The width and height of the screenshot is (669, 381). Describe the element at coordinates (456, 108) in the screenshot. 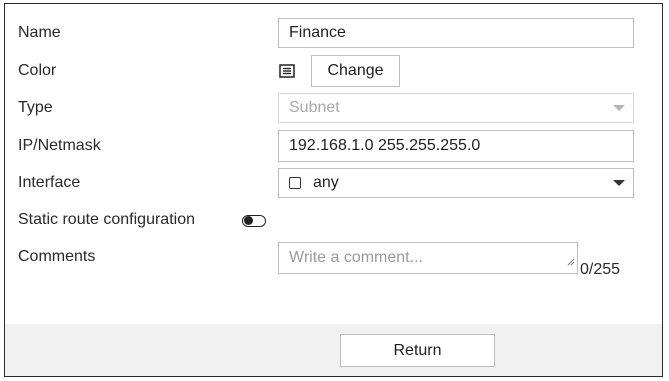

I see `type-select: Subnet` at that location.